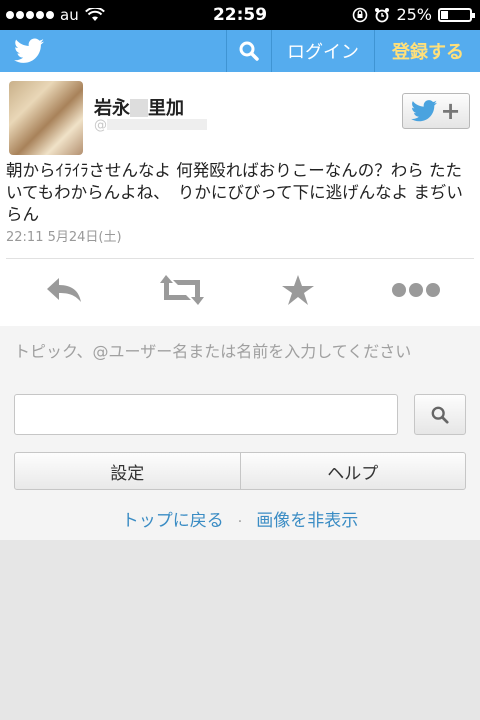  I want to click on favorite-button, so click(298, 290).